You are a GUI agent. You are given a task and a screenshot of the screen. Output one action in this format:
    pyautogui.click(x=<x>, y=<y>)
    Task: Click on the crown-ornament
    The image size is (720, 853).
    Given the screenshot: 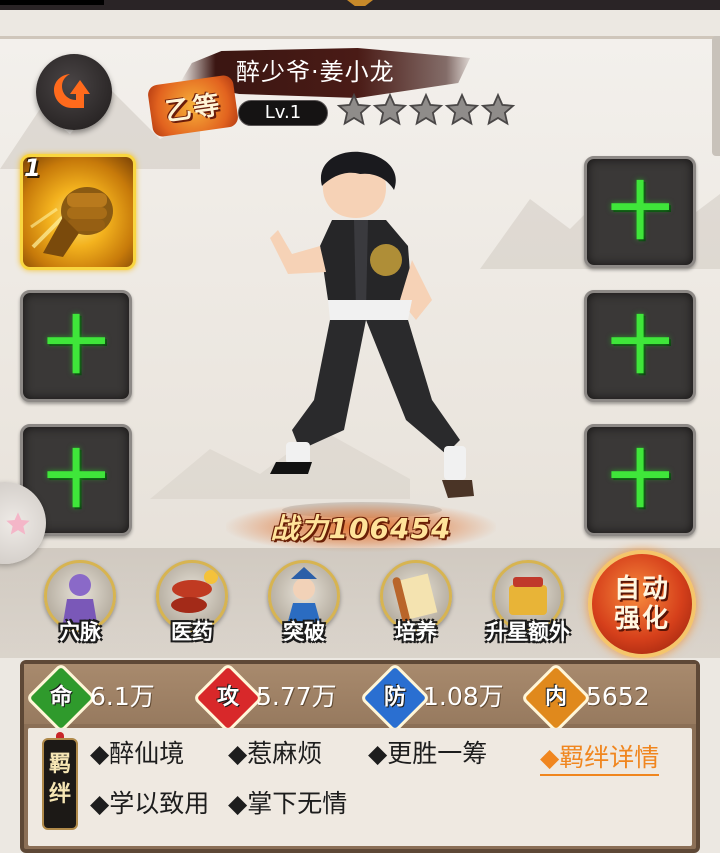 What is the action you would take?
    pyautogui.click(x=360, y=3)
    